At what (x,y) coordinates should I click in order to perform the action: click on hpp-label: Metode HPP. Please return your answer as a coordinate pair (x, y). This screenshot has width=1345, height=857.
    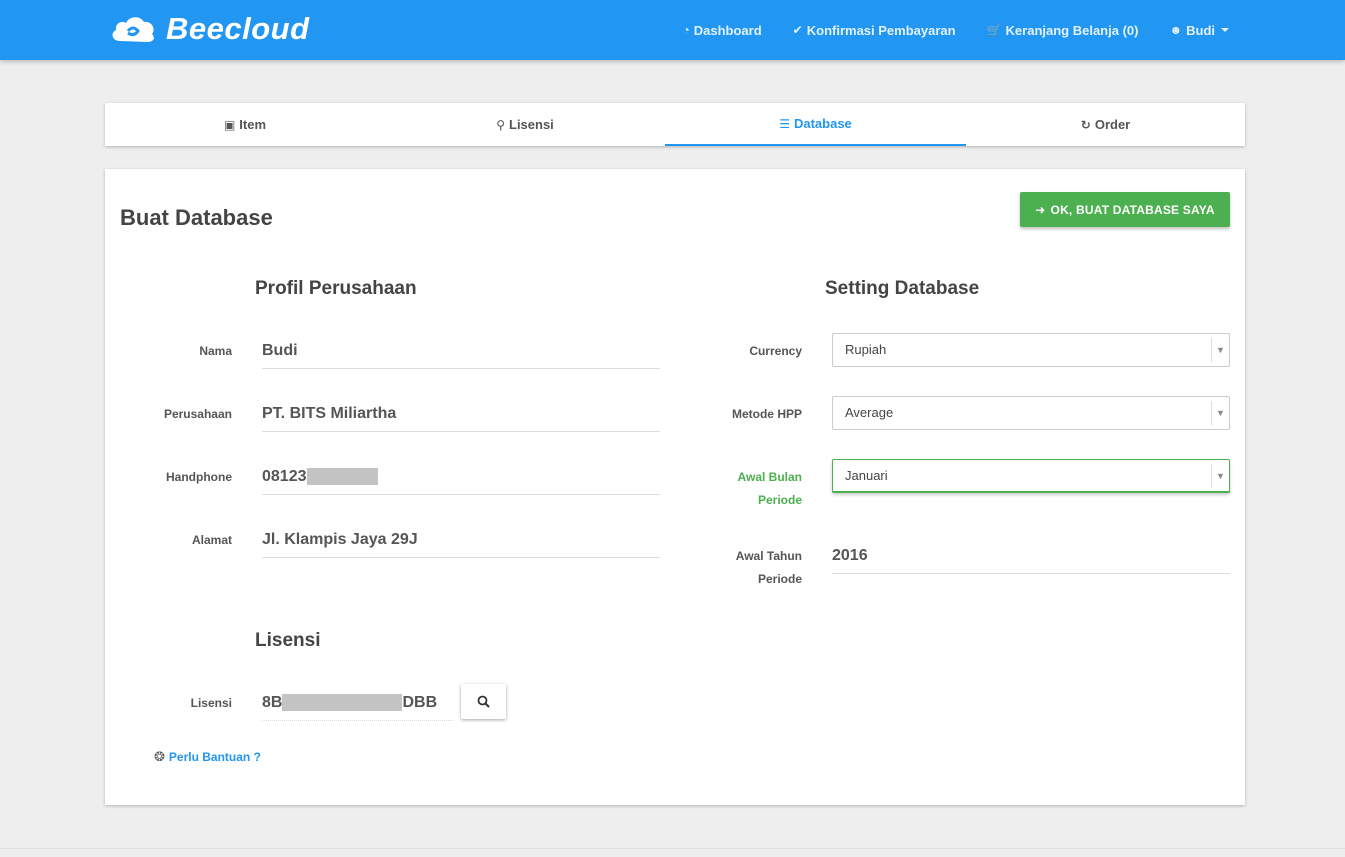
    Looking at the image, I should click on (766, 414).